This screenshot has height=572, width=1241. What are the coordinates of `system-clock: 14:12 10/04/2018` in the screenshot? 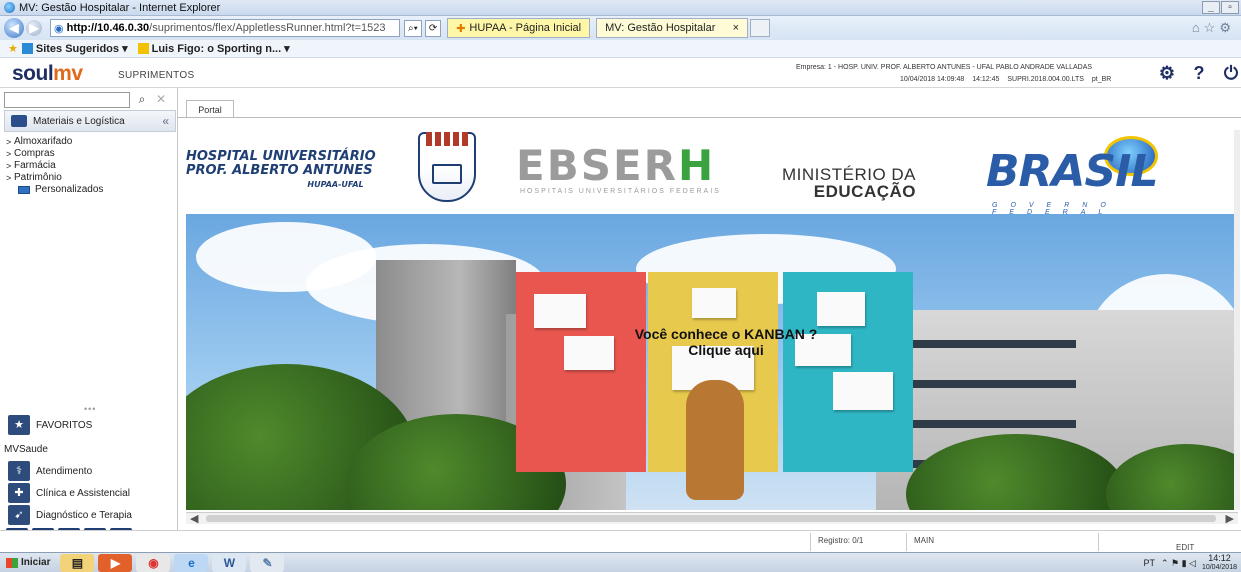 It's located at (1219, 563).